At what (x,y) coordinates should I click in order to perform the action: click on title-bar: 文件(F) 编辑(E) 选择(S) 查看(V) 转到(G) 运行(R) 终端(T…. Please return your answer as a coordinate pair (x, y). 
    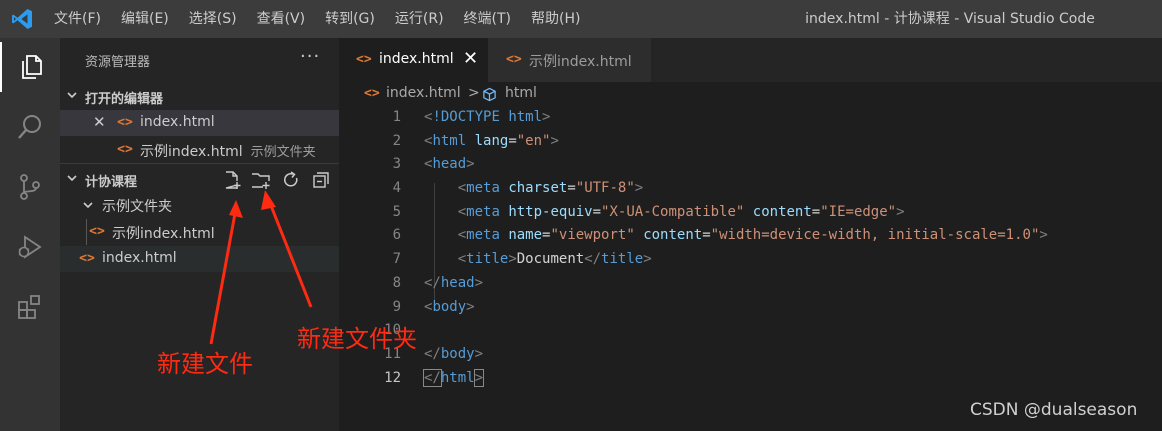
    Looking at the image, I should click on (581, 19).